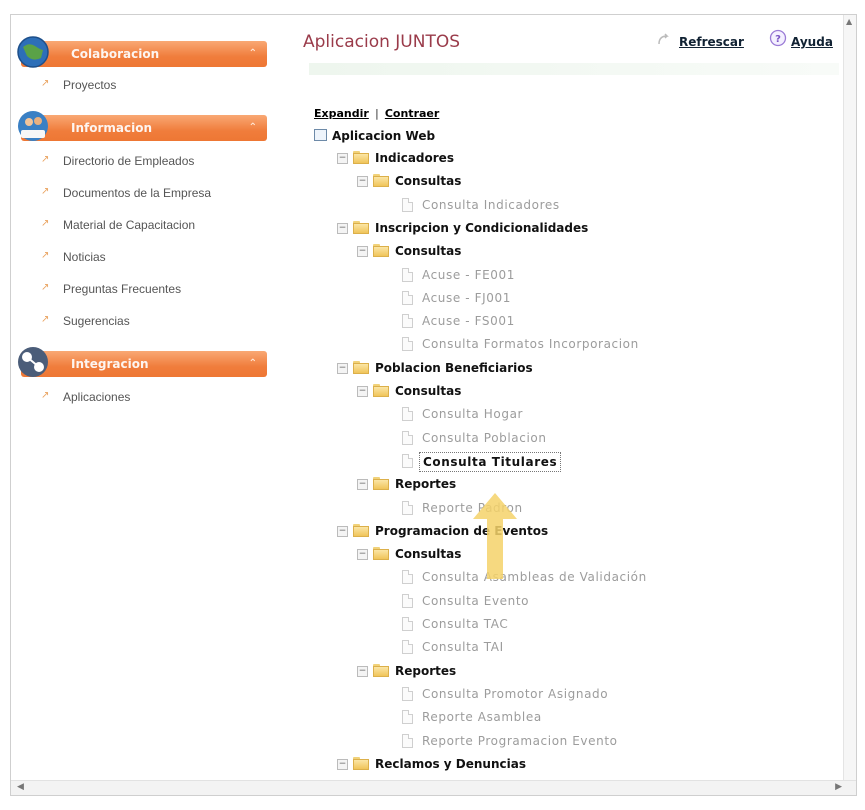  Describe the element at coordinates (96, 321) in the screenshot. I see `sidebar-item-label: Sugerencias` at that location.